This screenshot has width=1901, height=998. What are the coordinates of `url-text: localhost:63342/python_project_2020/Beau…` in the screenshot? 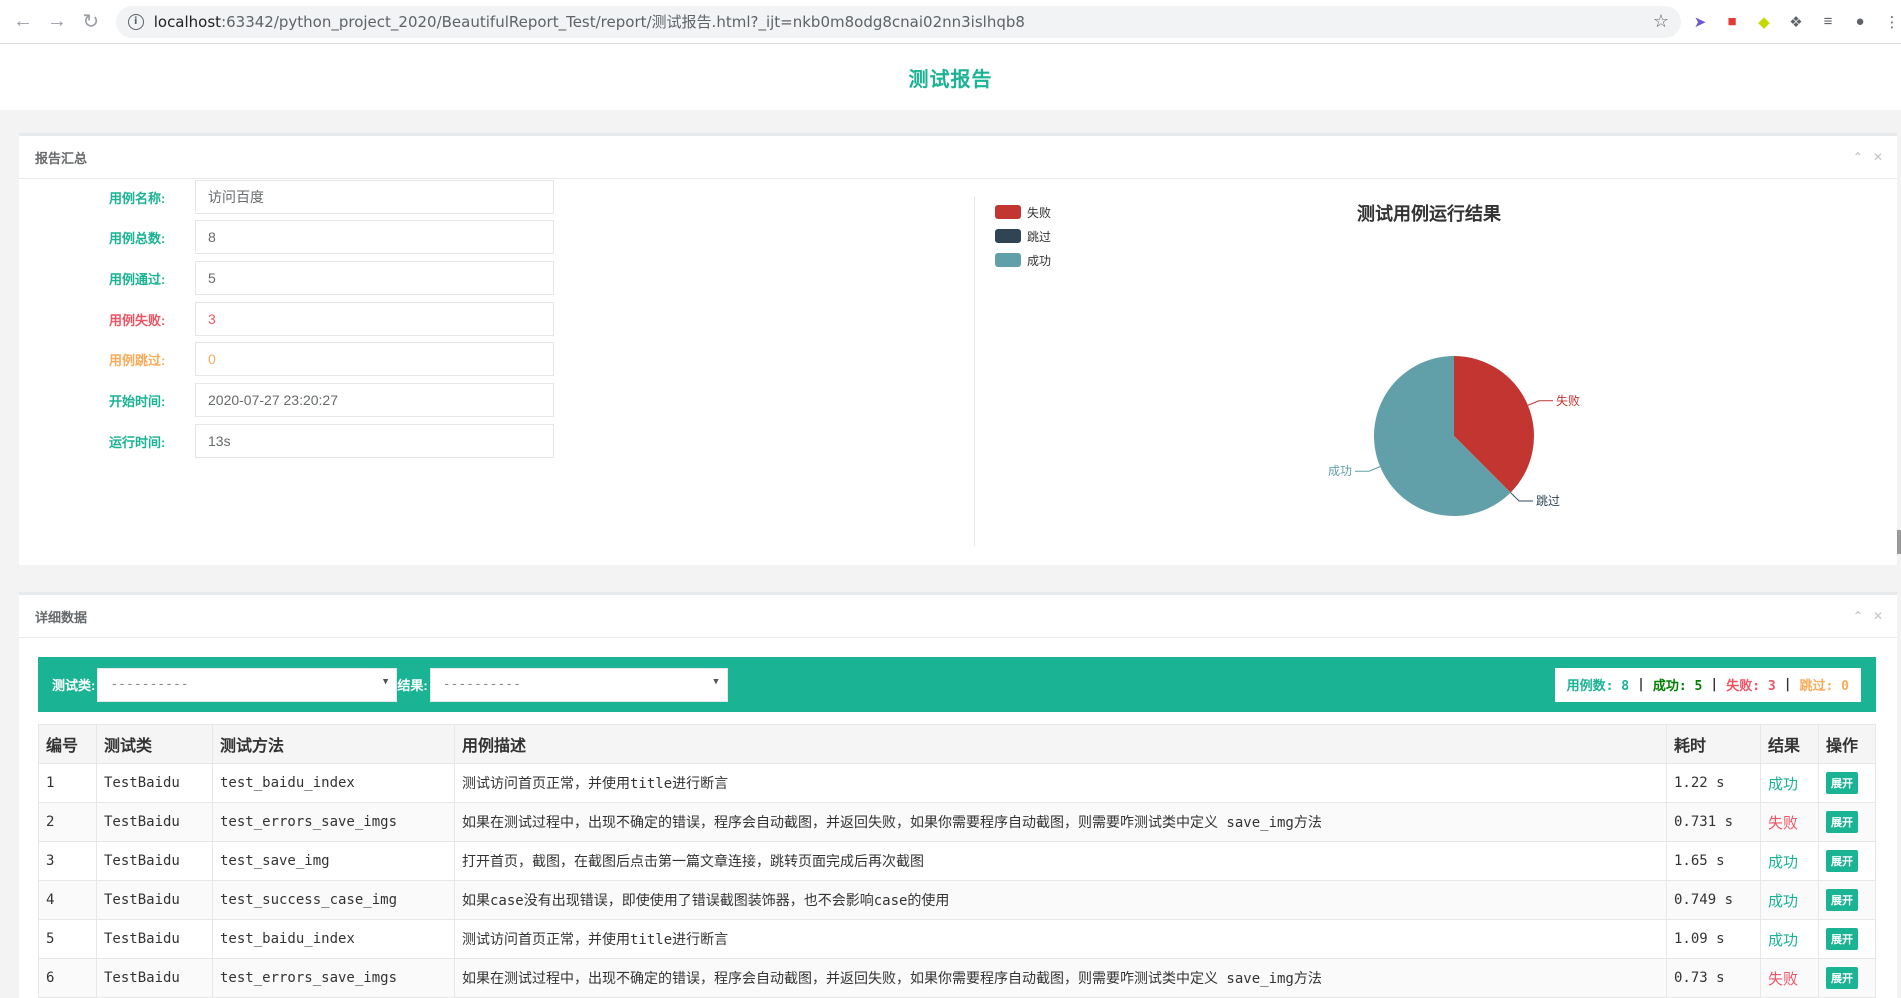 It's located at (589, 22).